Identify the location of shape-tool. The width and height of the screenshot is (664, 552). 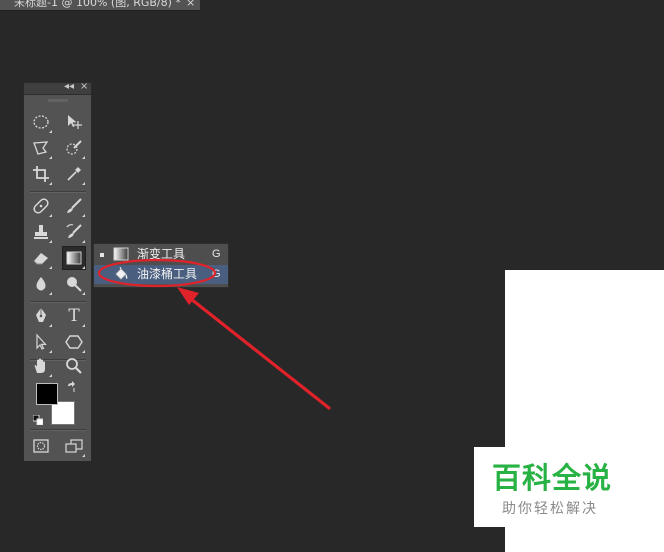
(74, 342).